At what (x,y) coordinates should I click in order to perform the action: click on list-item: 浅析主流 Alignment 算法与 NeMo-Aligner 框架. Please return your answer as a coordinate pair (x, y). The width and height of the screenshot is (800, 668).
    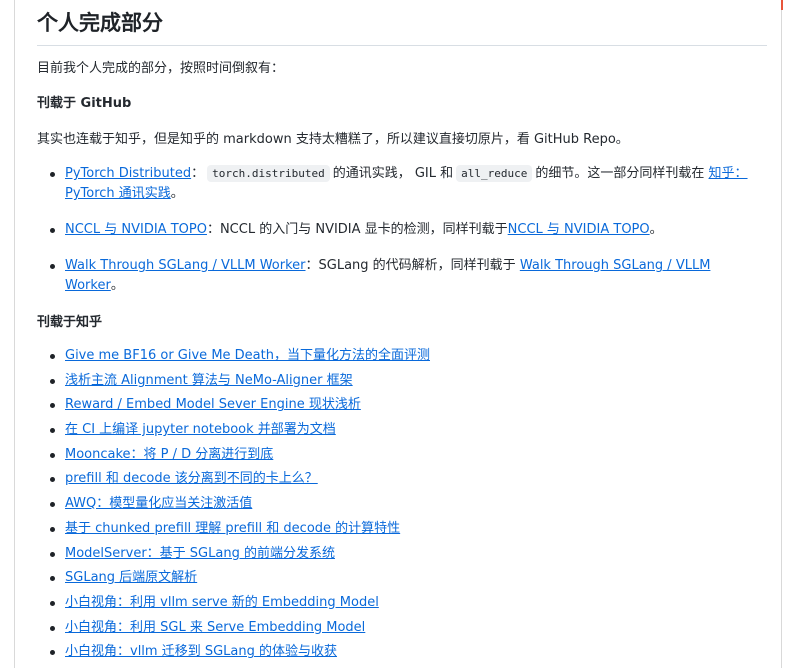
    Looking at the image, I should click on (233, 383).